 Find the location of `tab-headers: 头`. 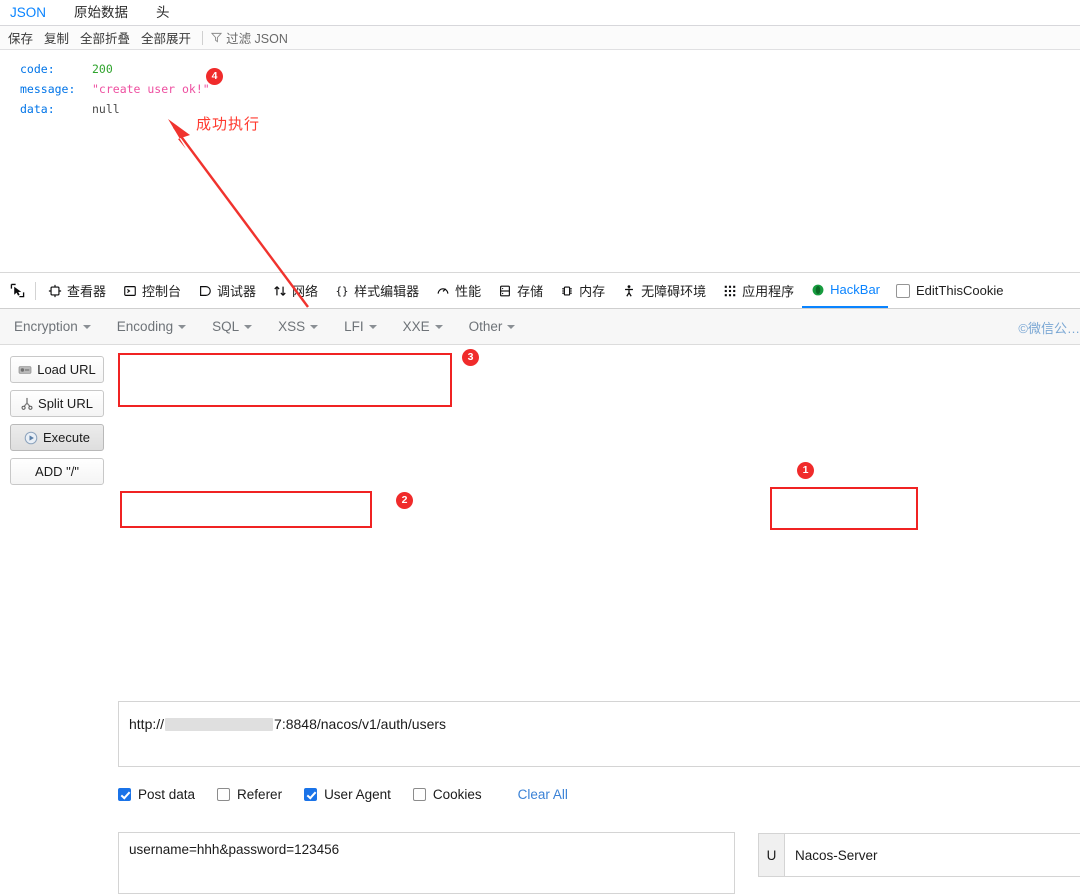

tab-headers: 头 is located at coordinates (170, 13).